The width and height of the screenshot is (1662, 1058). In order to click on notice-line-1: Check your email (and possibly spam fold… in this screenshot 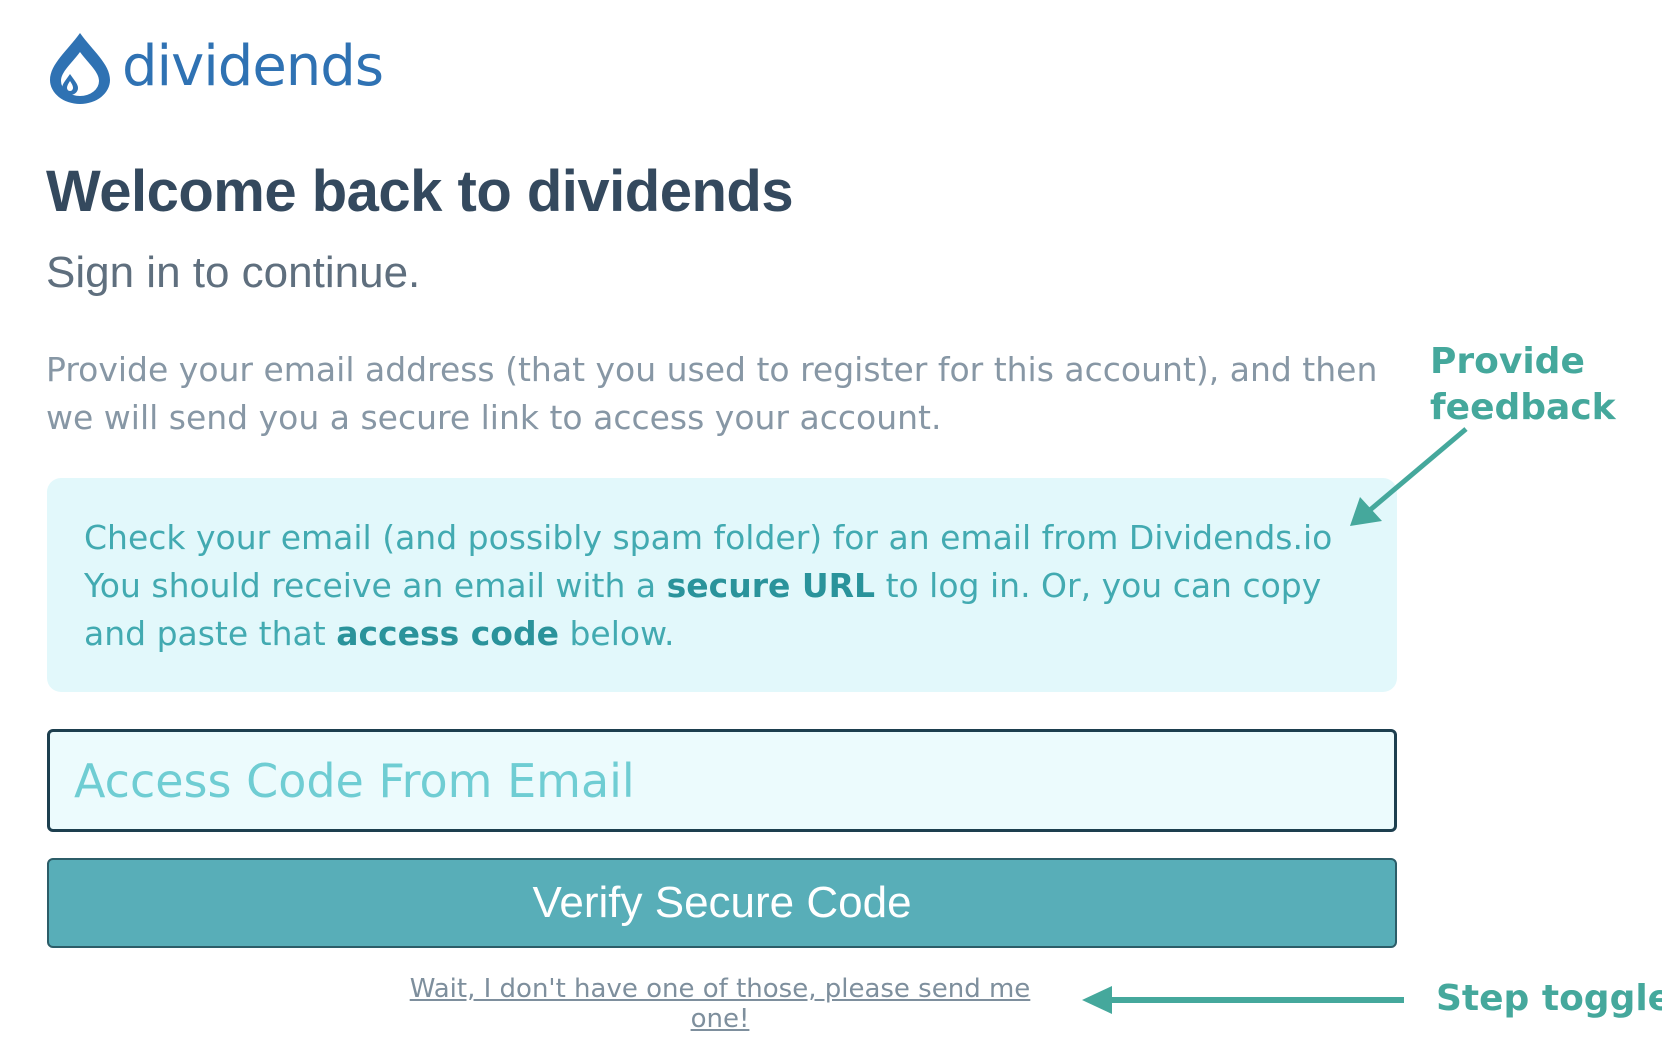, I will do `click(708, 537)`.